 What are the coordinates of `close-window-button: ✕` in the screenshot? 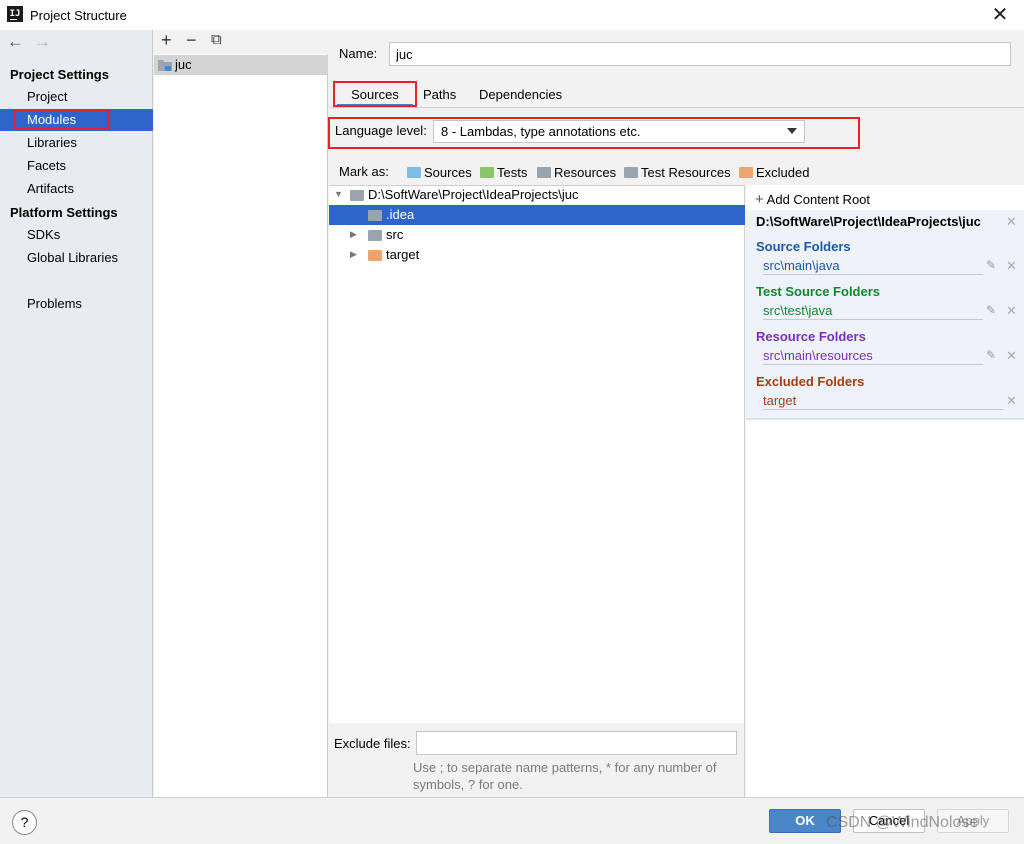 It's located at (1000, 15).